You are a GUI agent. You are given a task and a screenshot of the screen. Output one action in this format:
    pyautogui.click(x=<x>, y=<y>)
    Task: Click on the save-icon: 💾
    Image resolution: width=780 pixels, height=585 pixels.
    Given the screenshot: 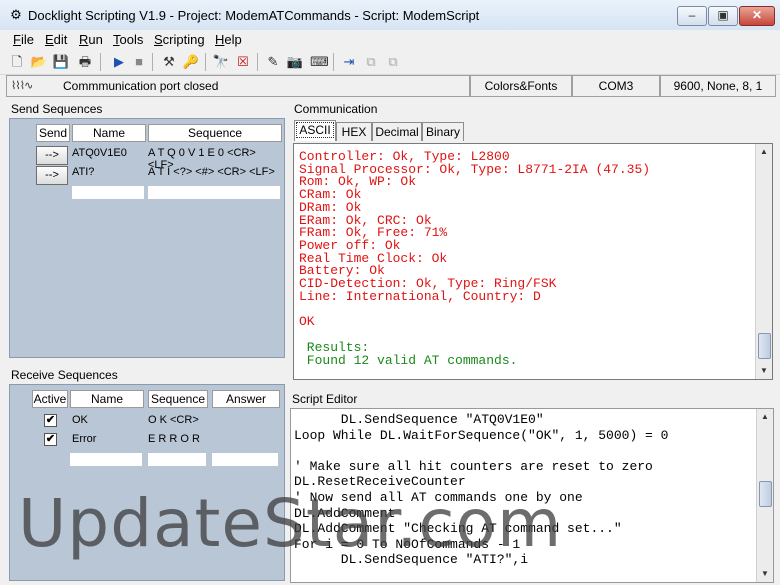 What is the action you would take?
    pyautogui.click(x=61, y=62)
    